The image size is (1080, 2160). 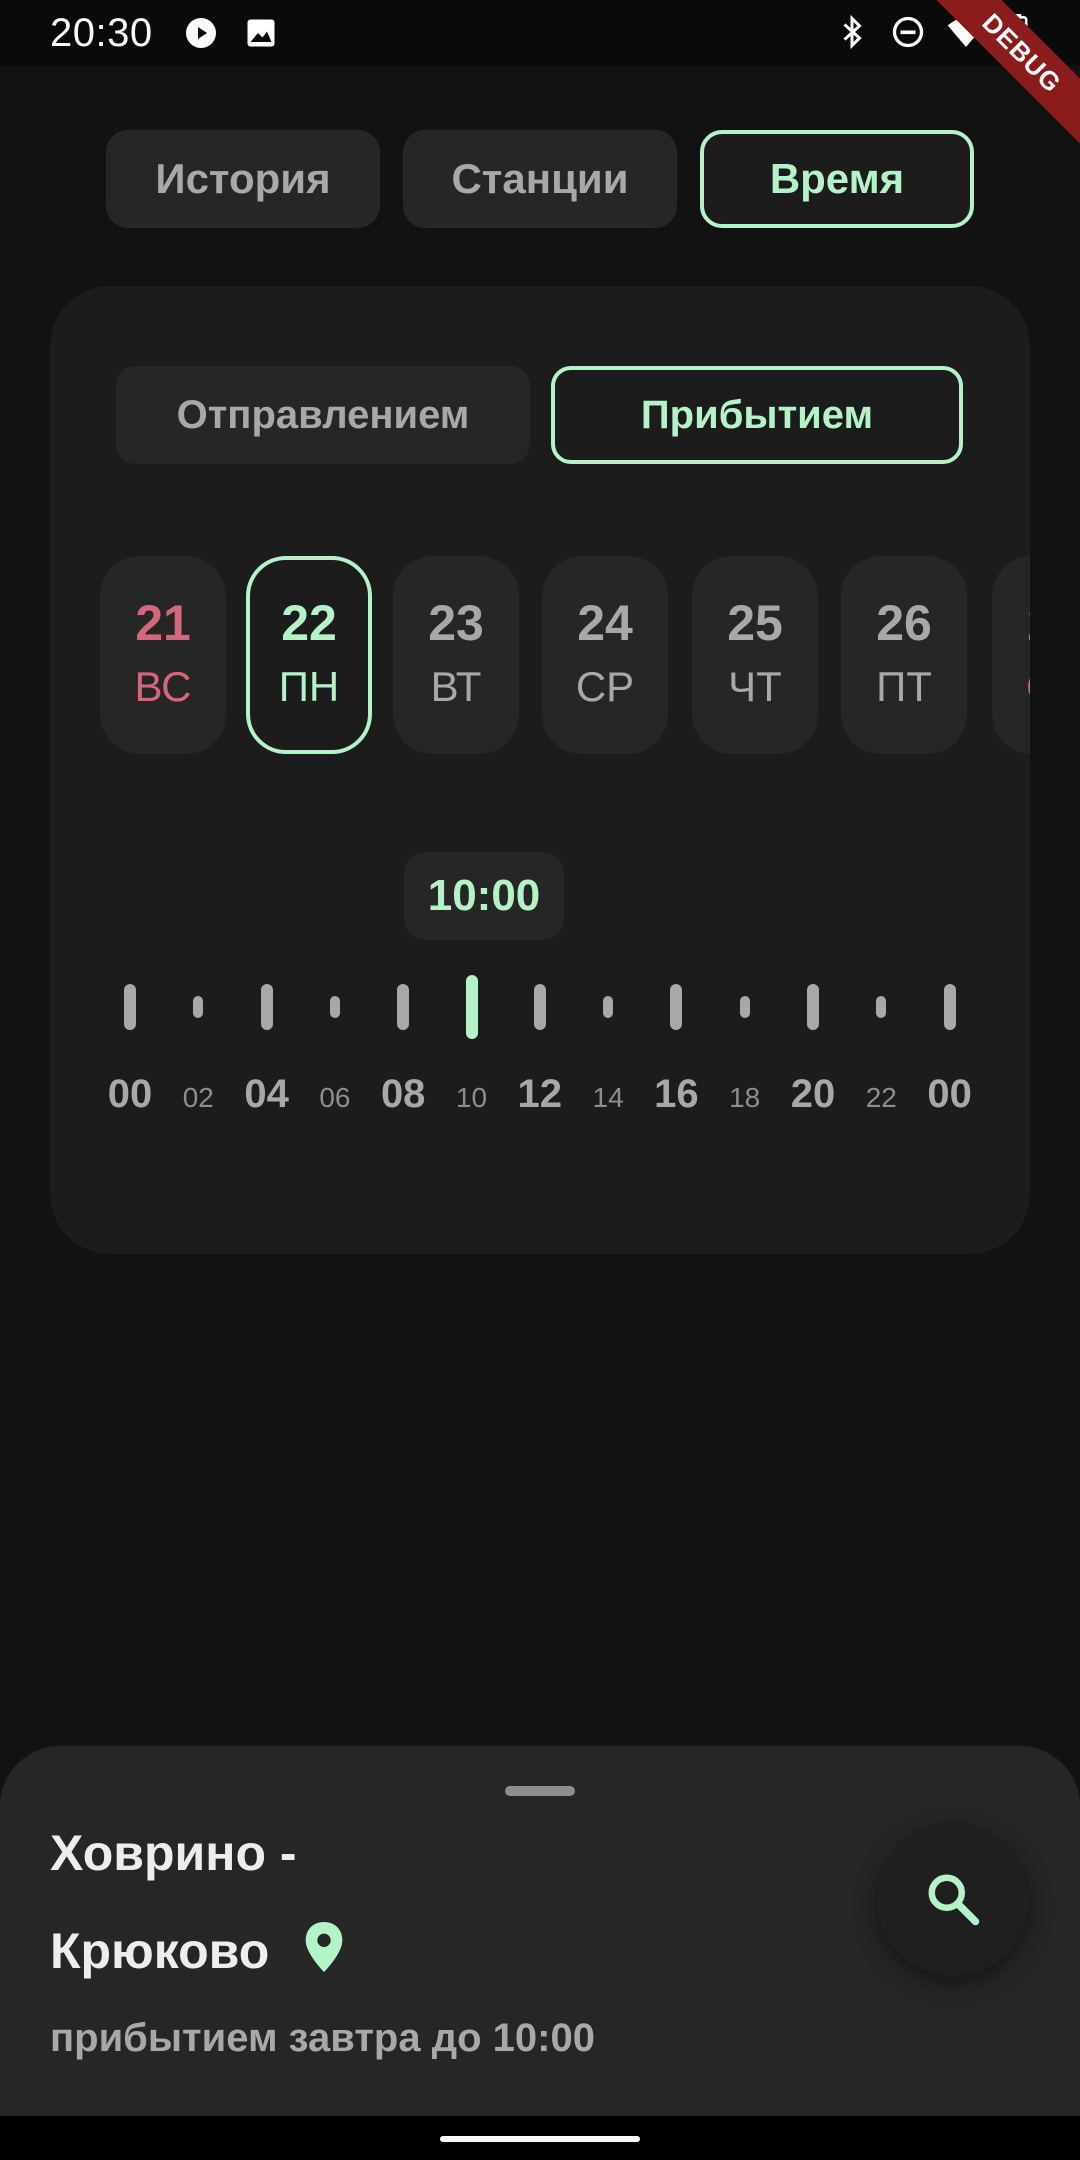 I want to click on day-weekday: СБ, so click(x=1028, y=687).